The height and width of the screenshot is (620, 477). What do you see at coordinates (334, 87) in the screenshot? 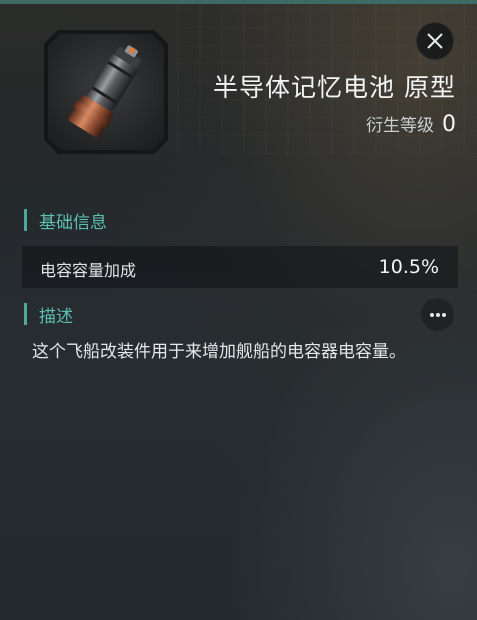
I see `item-title: 半导体记忆电池 原型` at bounding box center [334, 87].